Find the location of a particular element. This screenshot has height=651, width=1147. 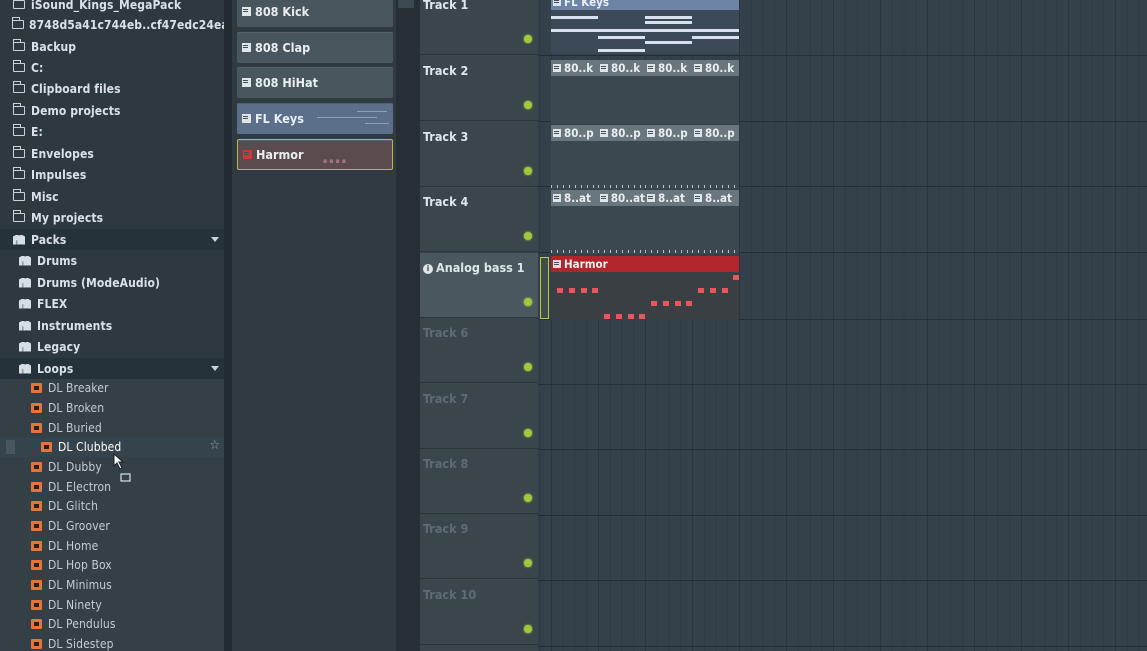

track-header-8: Track 8 is located at coordinates (479, 481).